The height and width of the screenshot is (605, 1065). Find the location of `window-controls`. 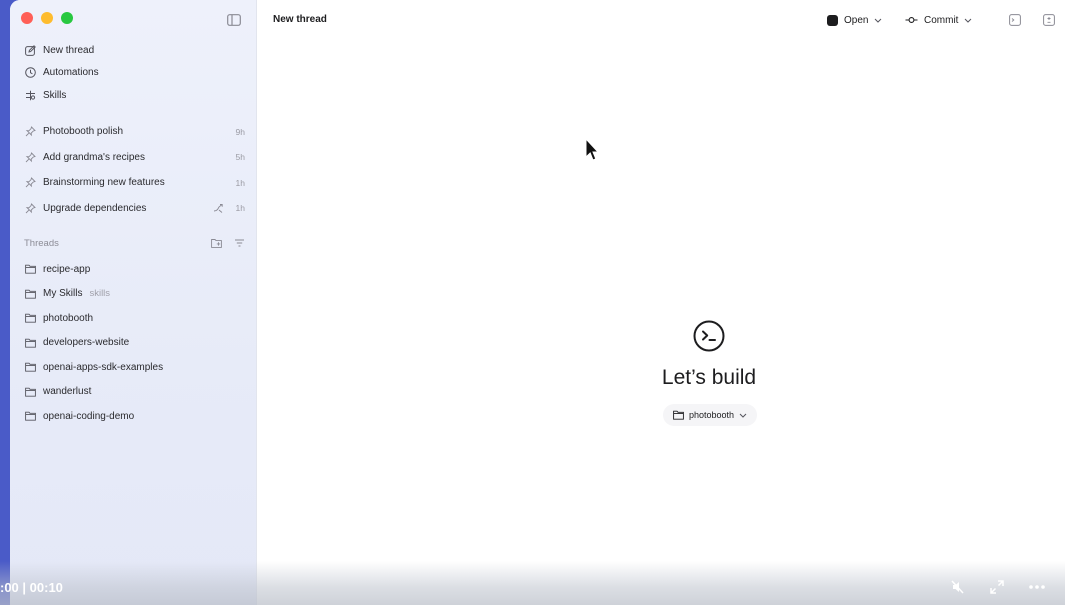

window-controls is located at coordinates (47, 18).